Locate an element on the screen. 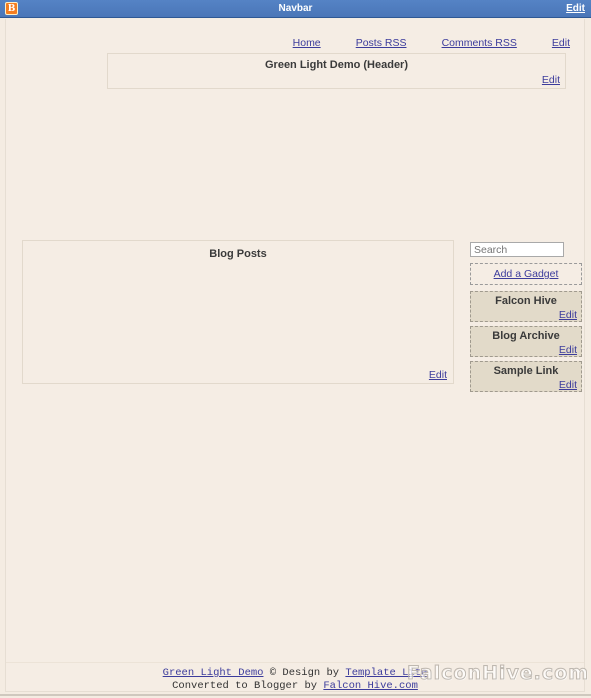  gadget-sample-link: Sample Link Edit is located at coordinates (526, 376).